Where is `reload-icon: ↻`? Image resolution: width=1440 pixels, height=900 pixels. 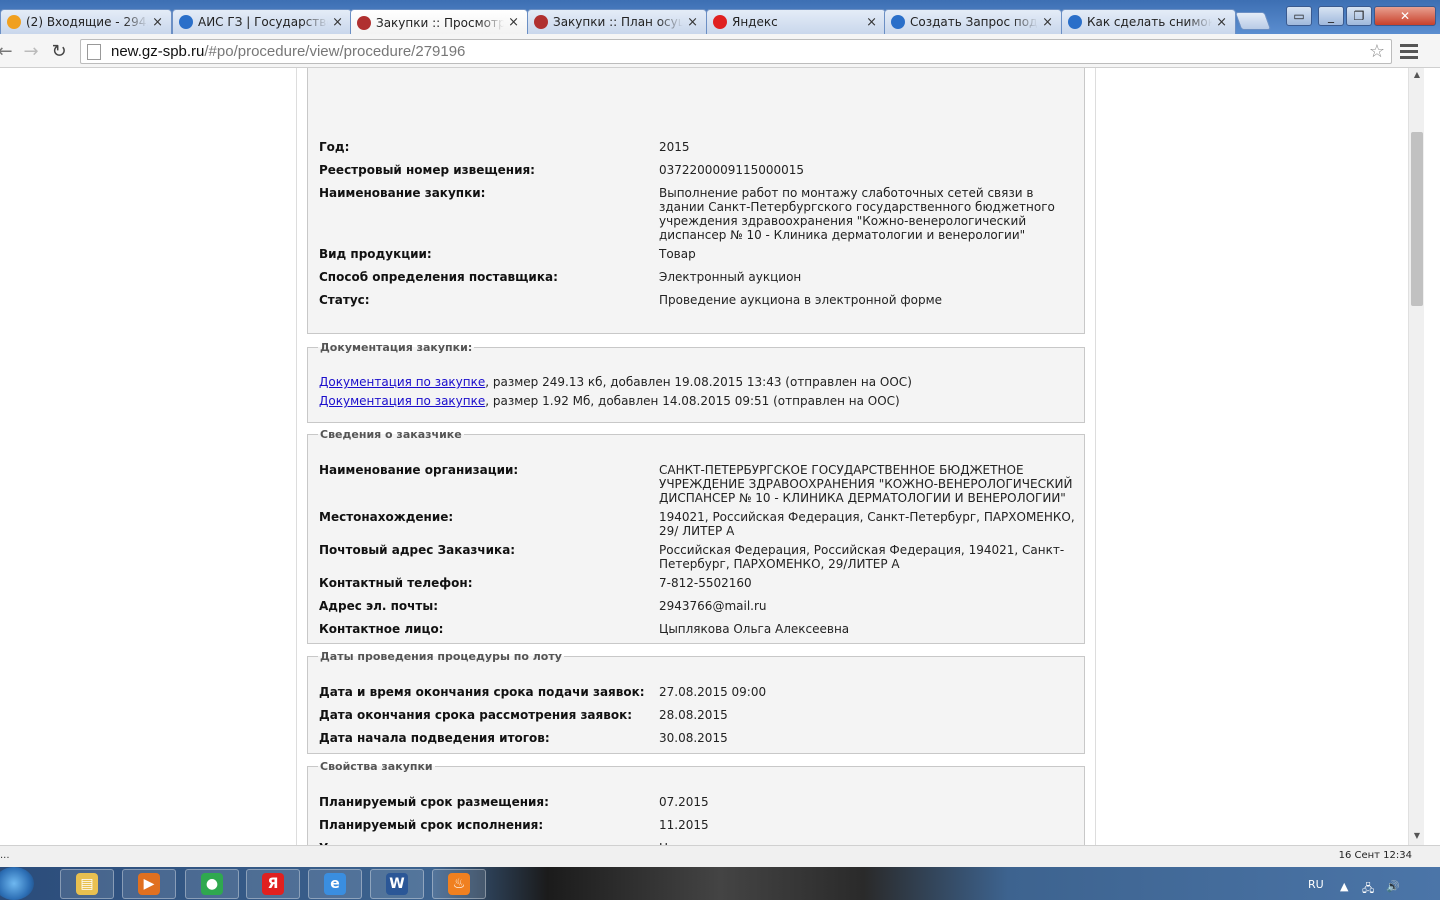
reload-icon: ↻ is located at coordinates (59, 51).